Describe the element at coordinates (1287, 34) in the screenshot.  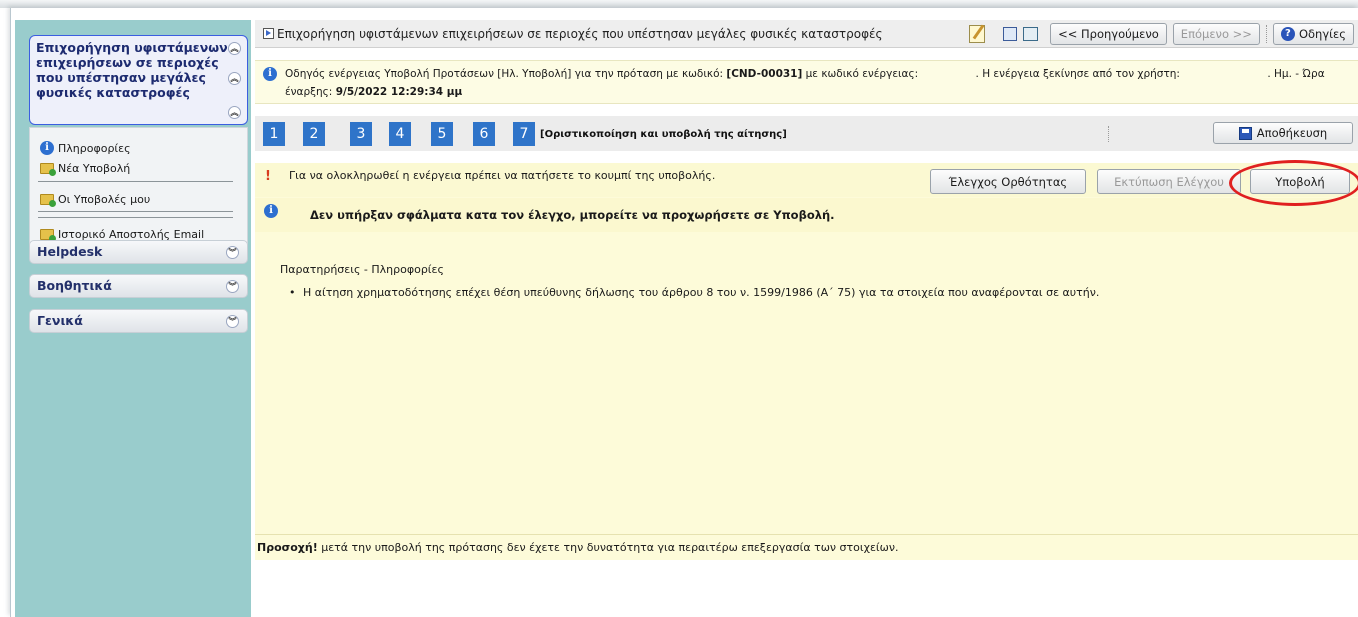
I see `help-icon: ?` at that location.